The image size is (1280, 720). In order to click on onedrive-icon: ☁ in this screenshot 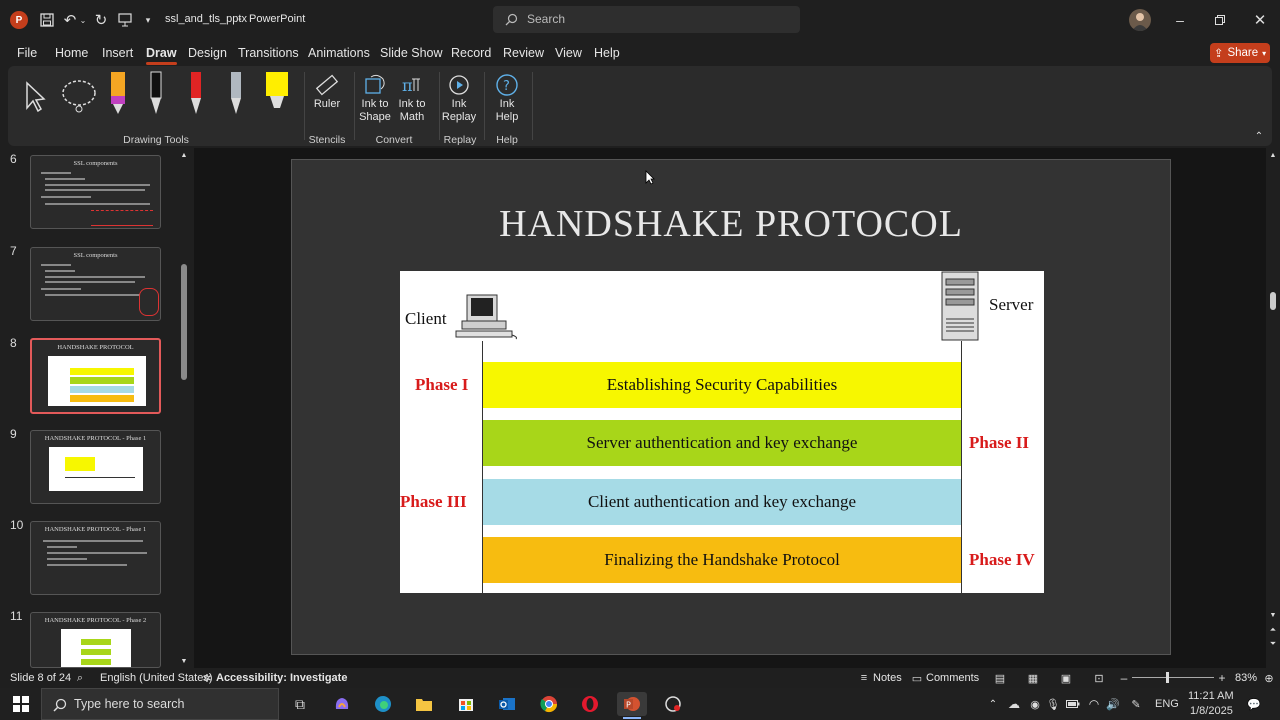, I will do `click(1014, 704)`.